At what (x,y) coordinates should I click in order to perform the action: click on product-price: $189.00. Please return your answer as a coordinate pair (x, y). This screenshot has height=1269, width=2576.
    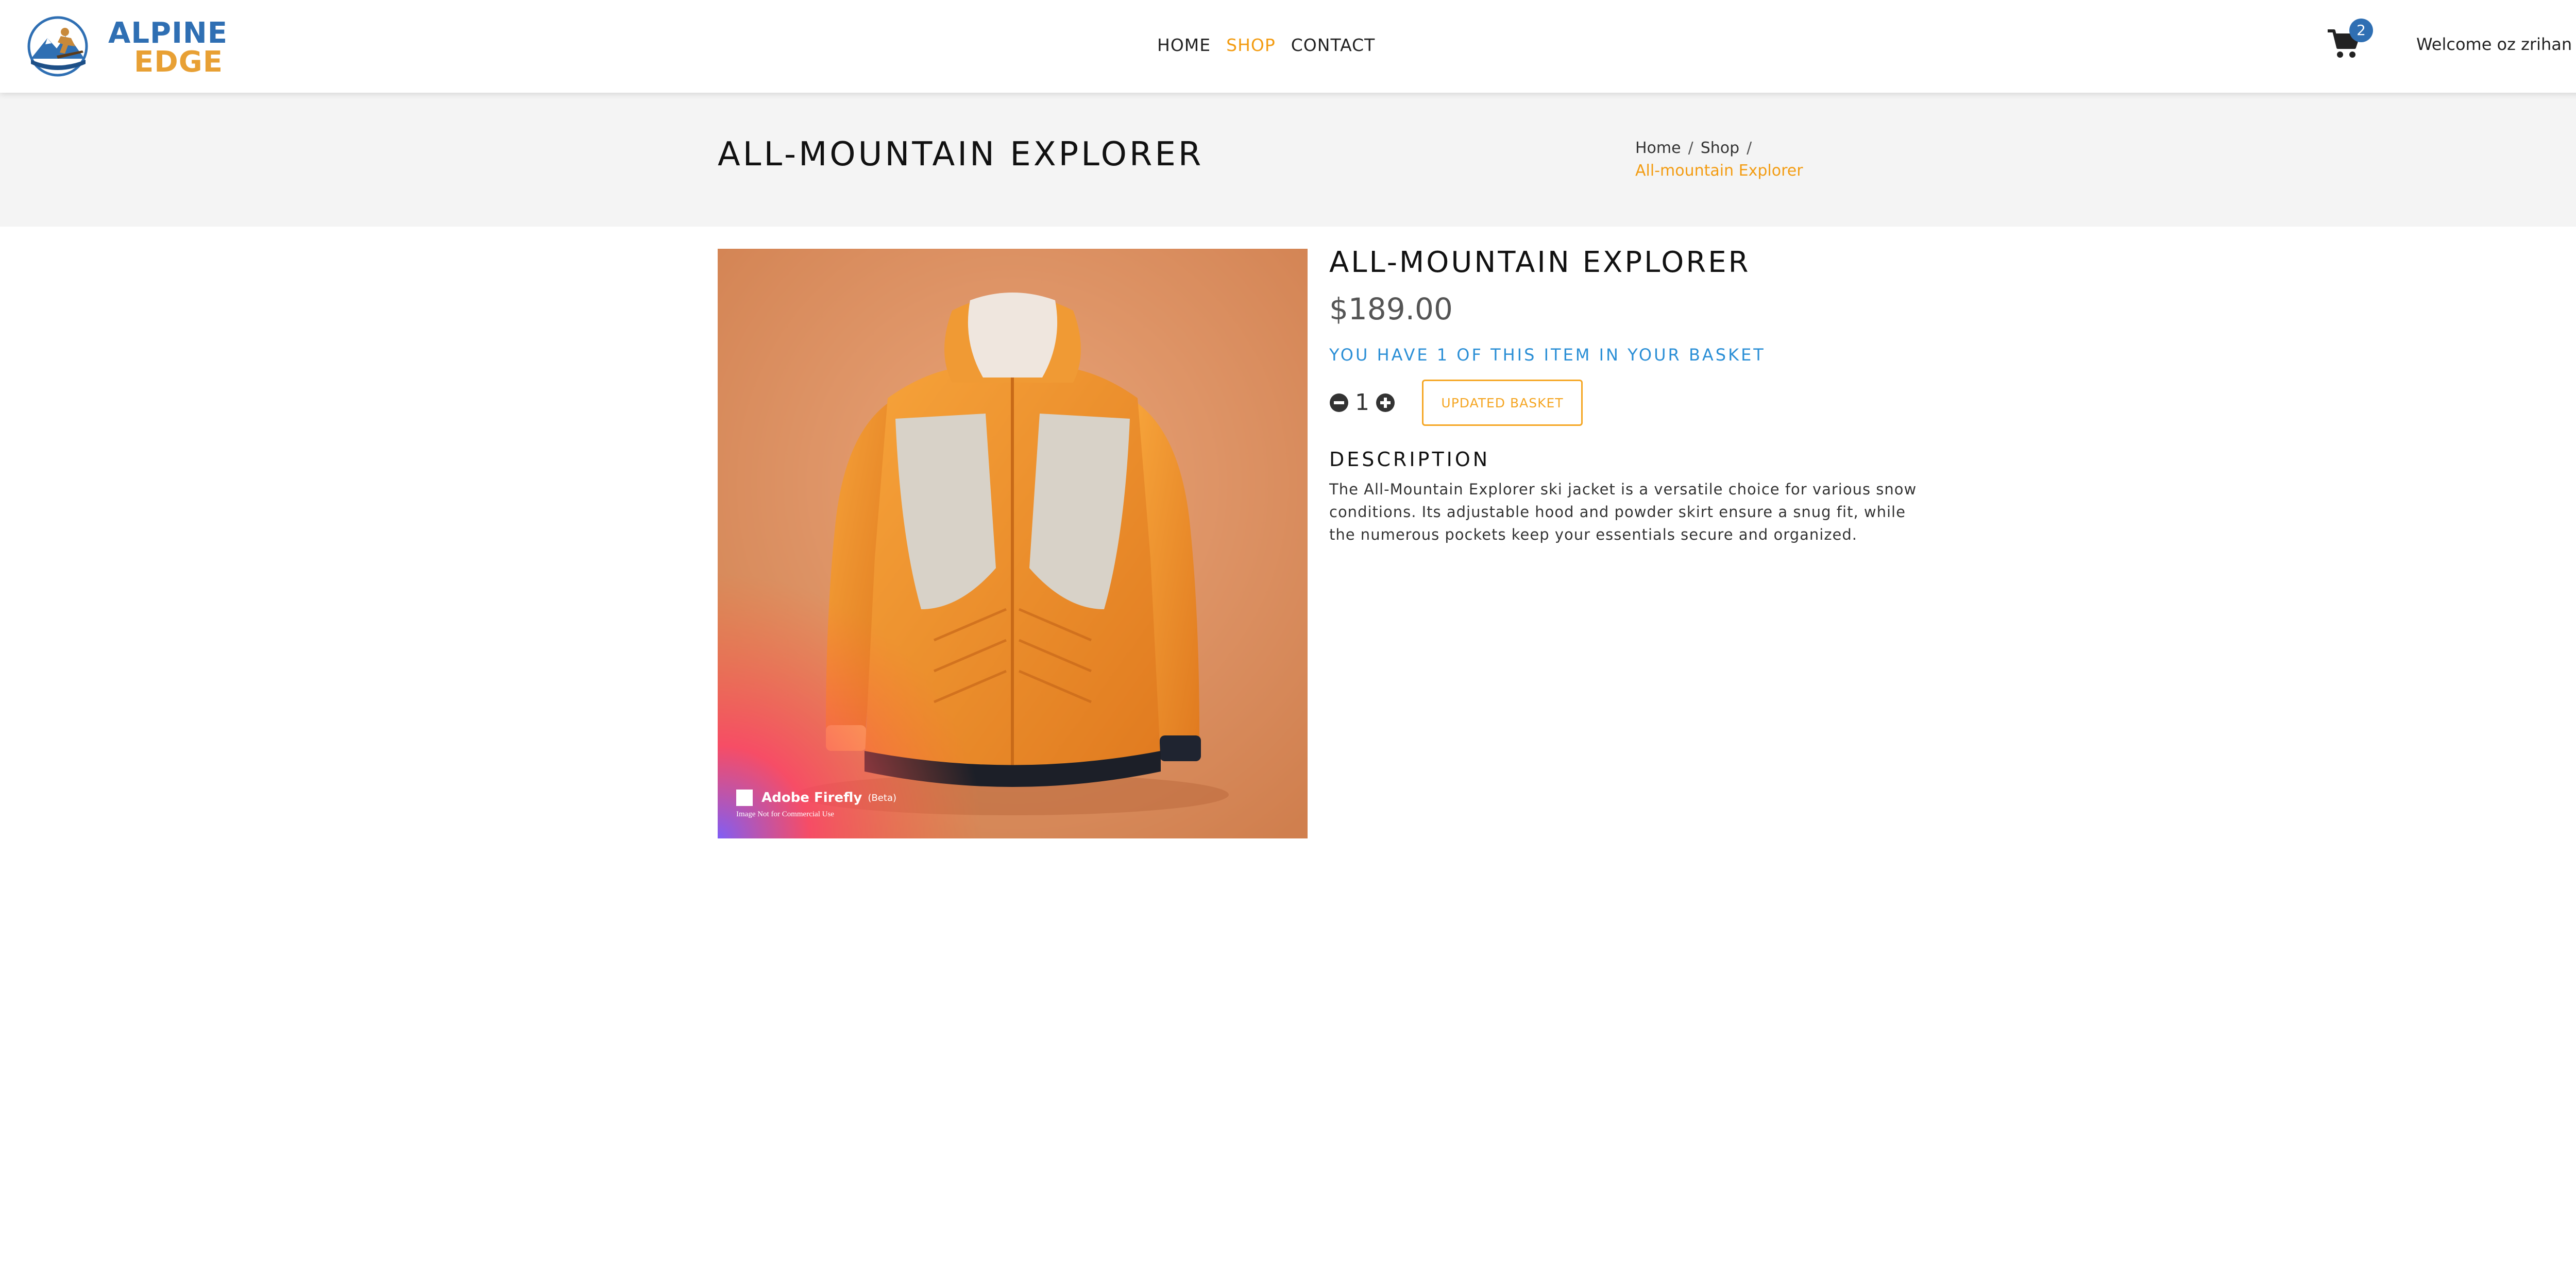
    Looking at the image, I should click on (1391, 309).